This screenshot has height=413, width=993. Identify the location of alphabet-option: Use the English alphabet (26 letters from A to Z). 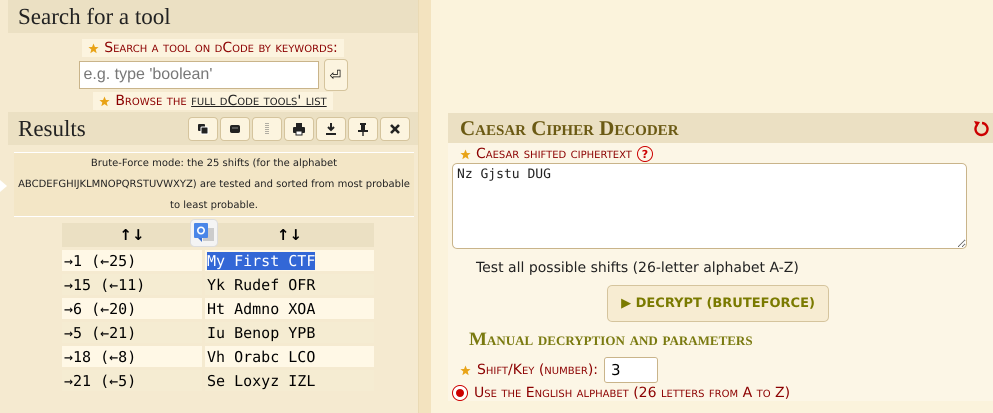
(632, 393).